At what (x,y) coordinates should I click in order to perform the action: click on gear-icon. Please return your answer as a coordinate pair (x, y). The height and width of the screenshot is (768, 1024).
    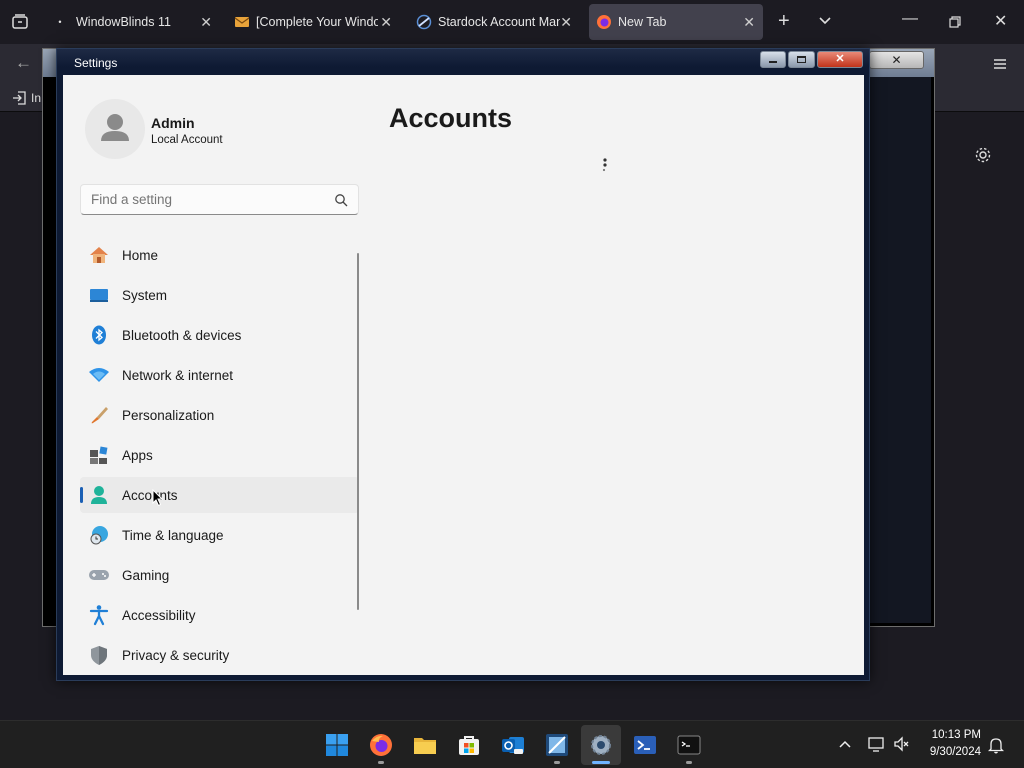
    Looking at the image, I should click on (983, 155).